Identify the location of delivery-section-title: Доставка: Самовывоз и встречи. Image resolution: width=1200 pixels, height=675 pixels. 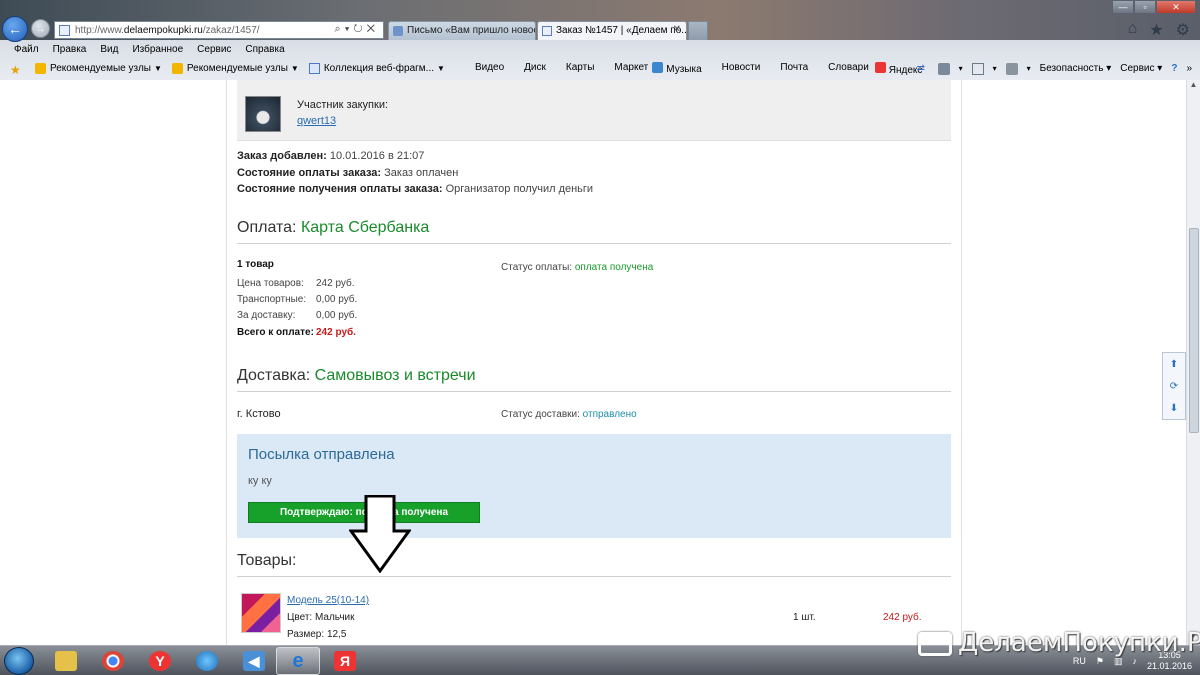
(594, 379).